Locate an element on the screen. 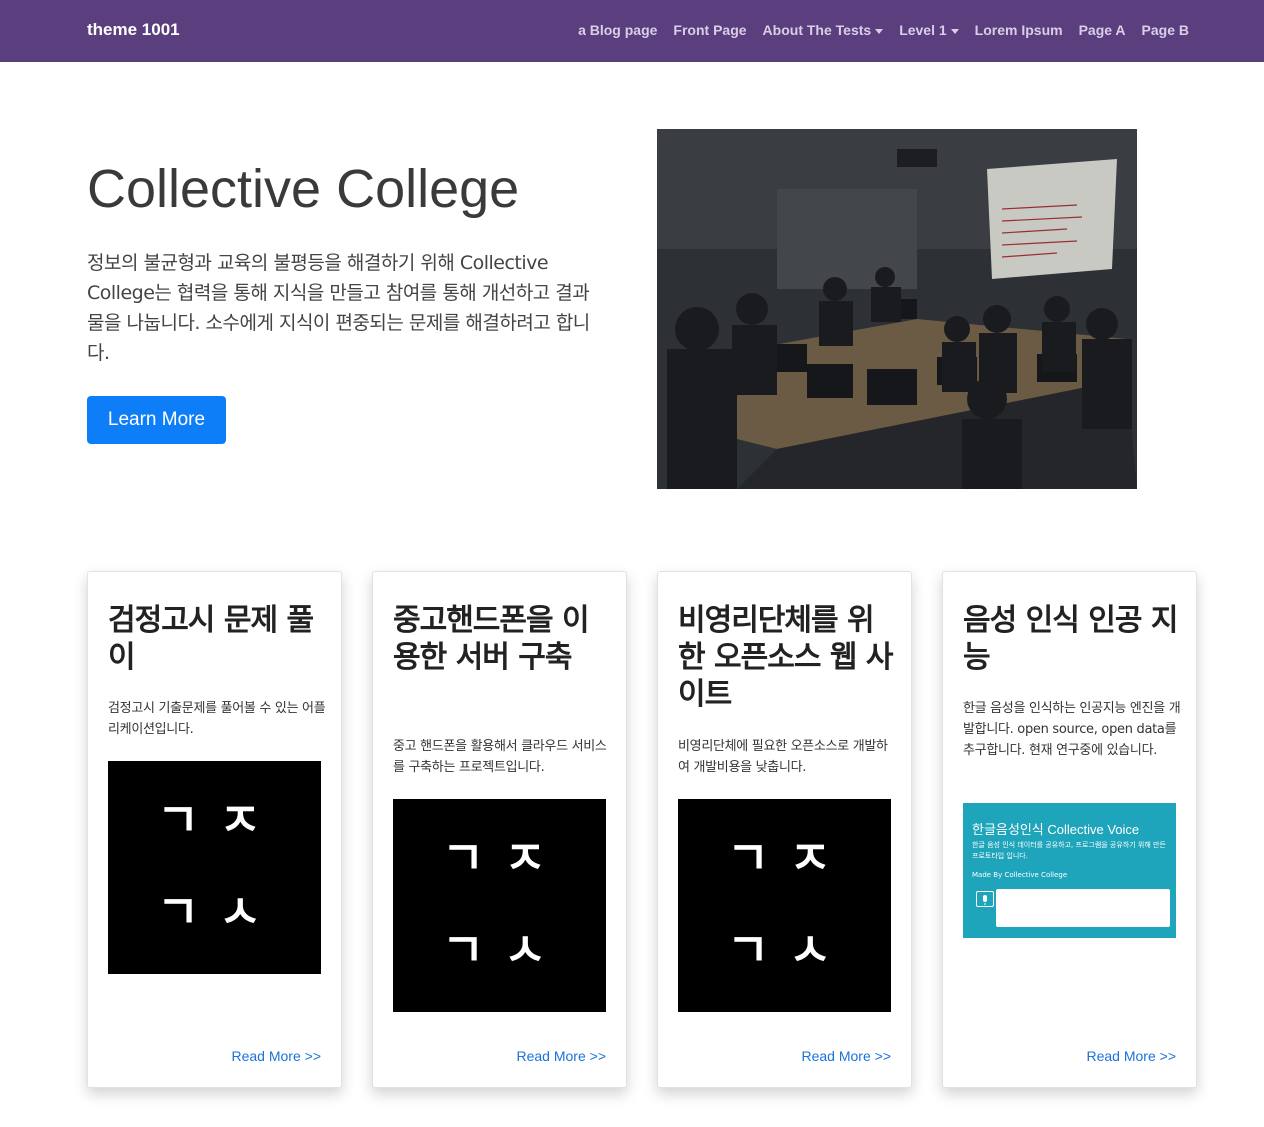 The image size is (1264, 1127). nav-level-1: Level 1 is located at coordinates (929, 30).